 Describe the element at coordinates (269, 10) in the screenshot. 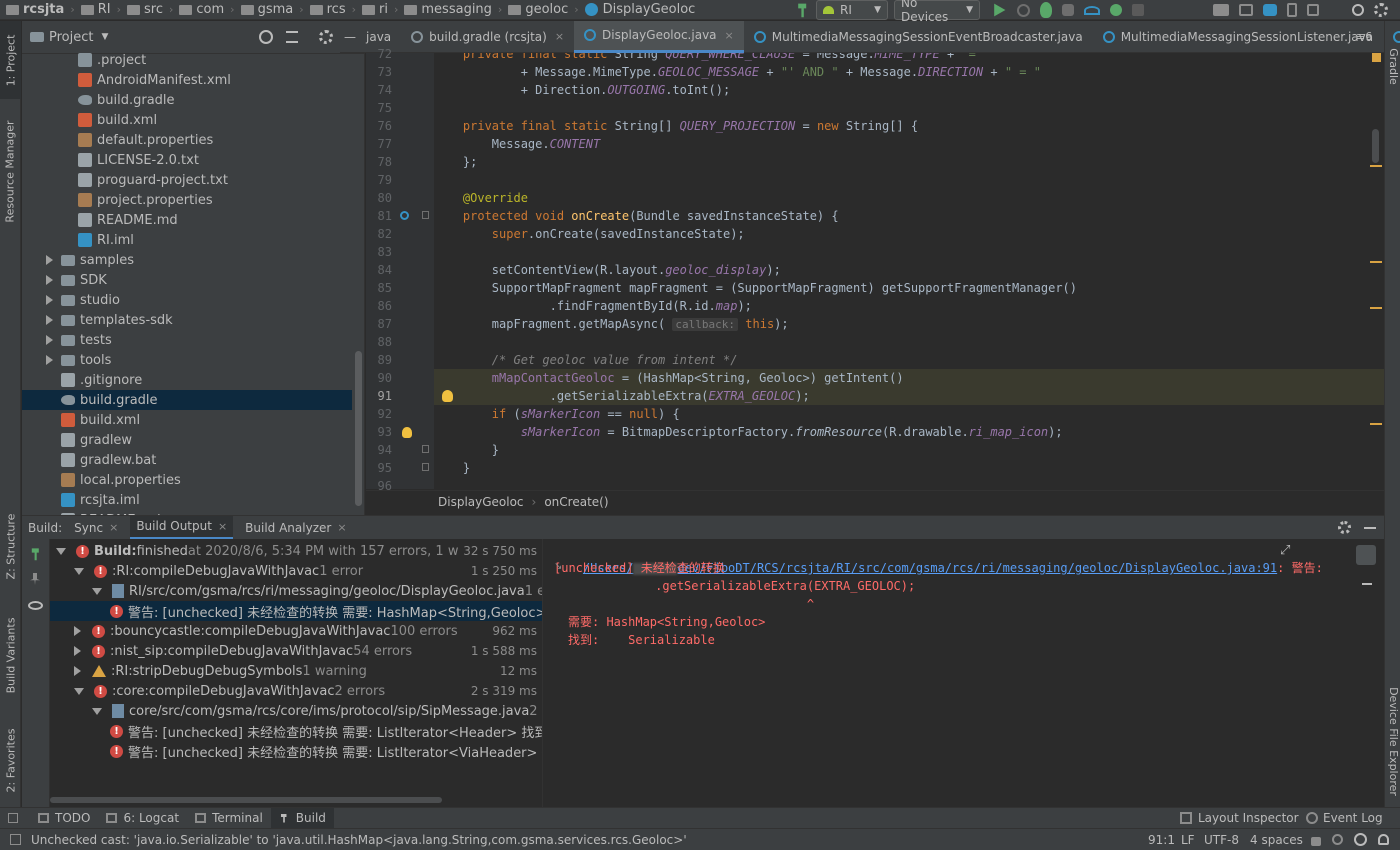

I see `nav-crumb: gsma ›` at that location.